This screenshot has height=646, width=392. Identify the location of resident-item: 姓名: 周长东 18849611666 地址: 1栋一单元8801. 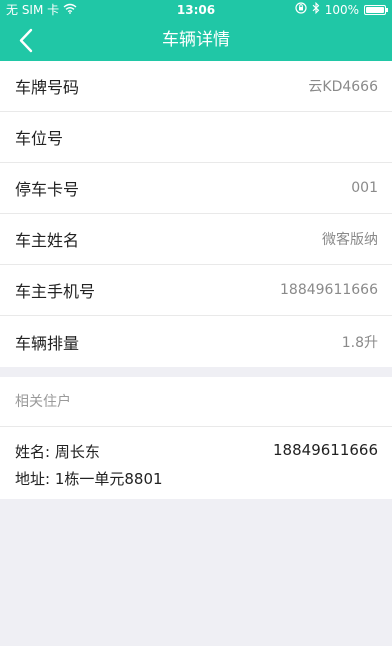
(196, 463).